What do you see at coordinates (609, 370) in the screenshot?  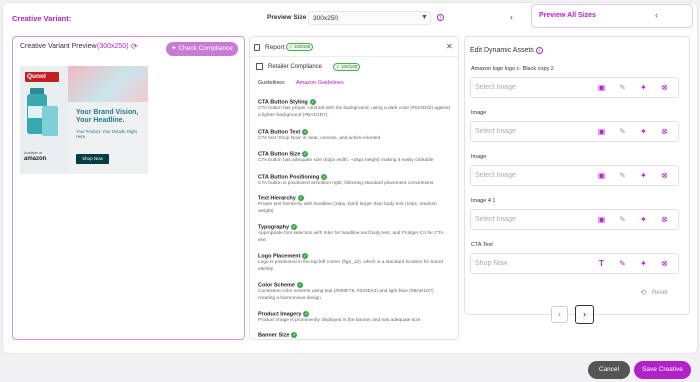 I see `cancel-button: Cancel` at bounding box center [609, 370].